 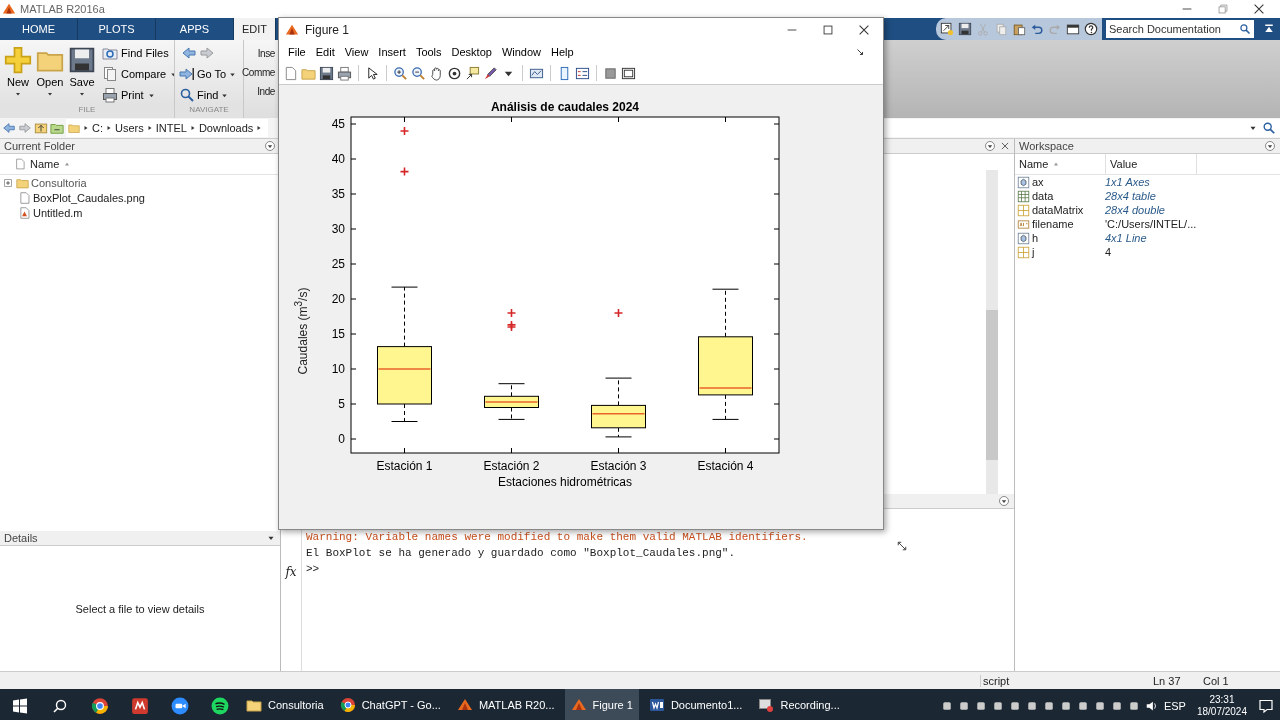 I want to click on section-label: NAVIGATE, so click(x=209, y=111).